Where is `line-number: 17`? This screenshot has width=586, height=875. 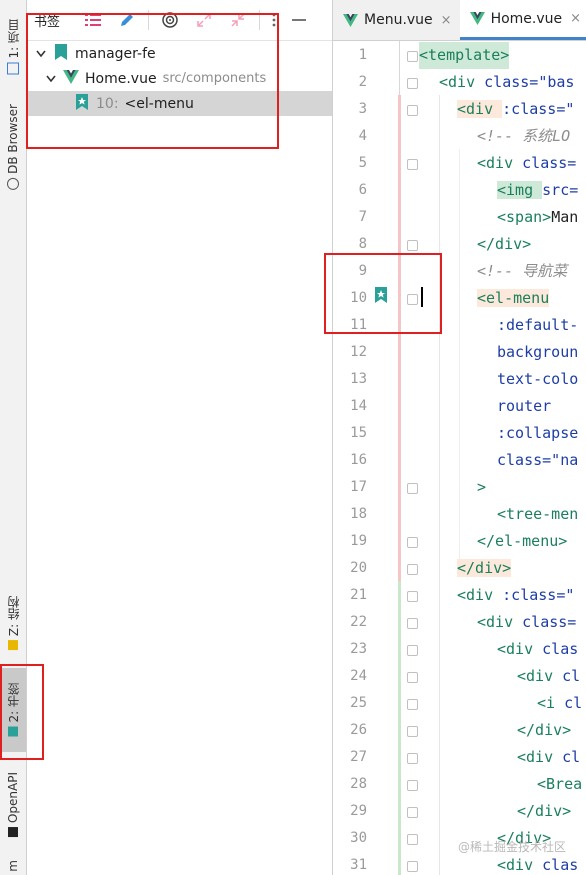 line-number: 17 is located at coordinates (358, 487).